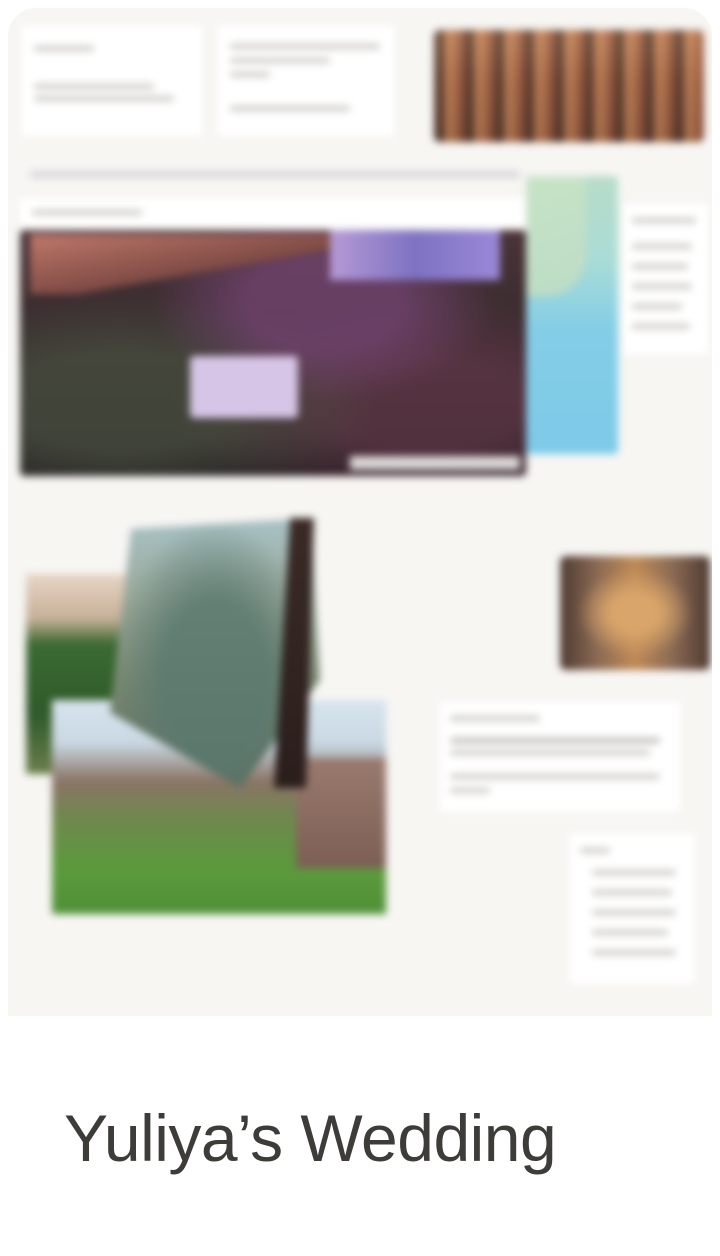  What do you see at coordinates (572, 315) in the screenshot?
I see `map-tile` at bounding box center [572, 315].